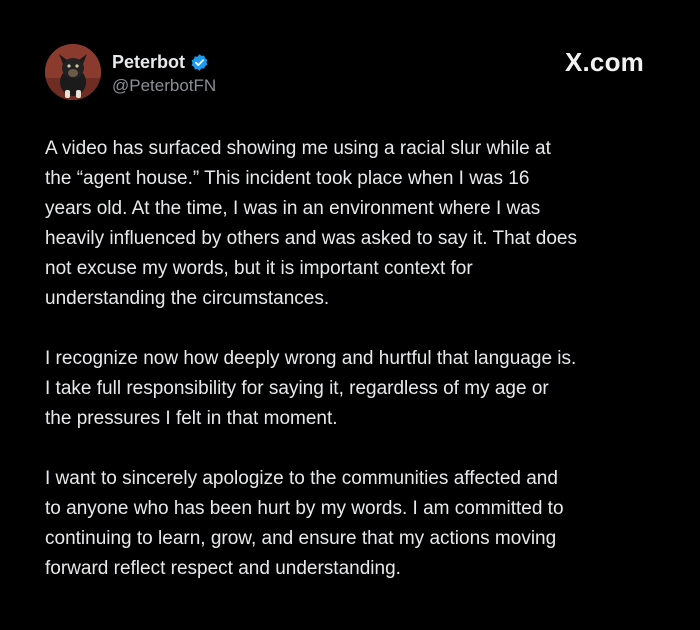 This screenshot has width=700, height=630. I want to click on author-handle: @PeterbotFN, so click(164, 86).